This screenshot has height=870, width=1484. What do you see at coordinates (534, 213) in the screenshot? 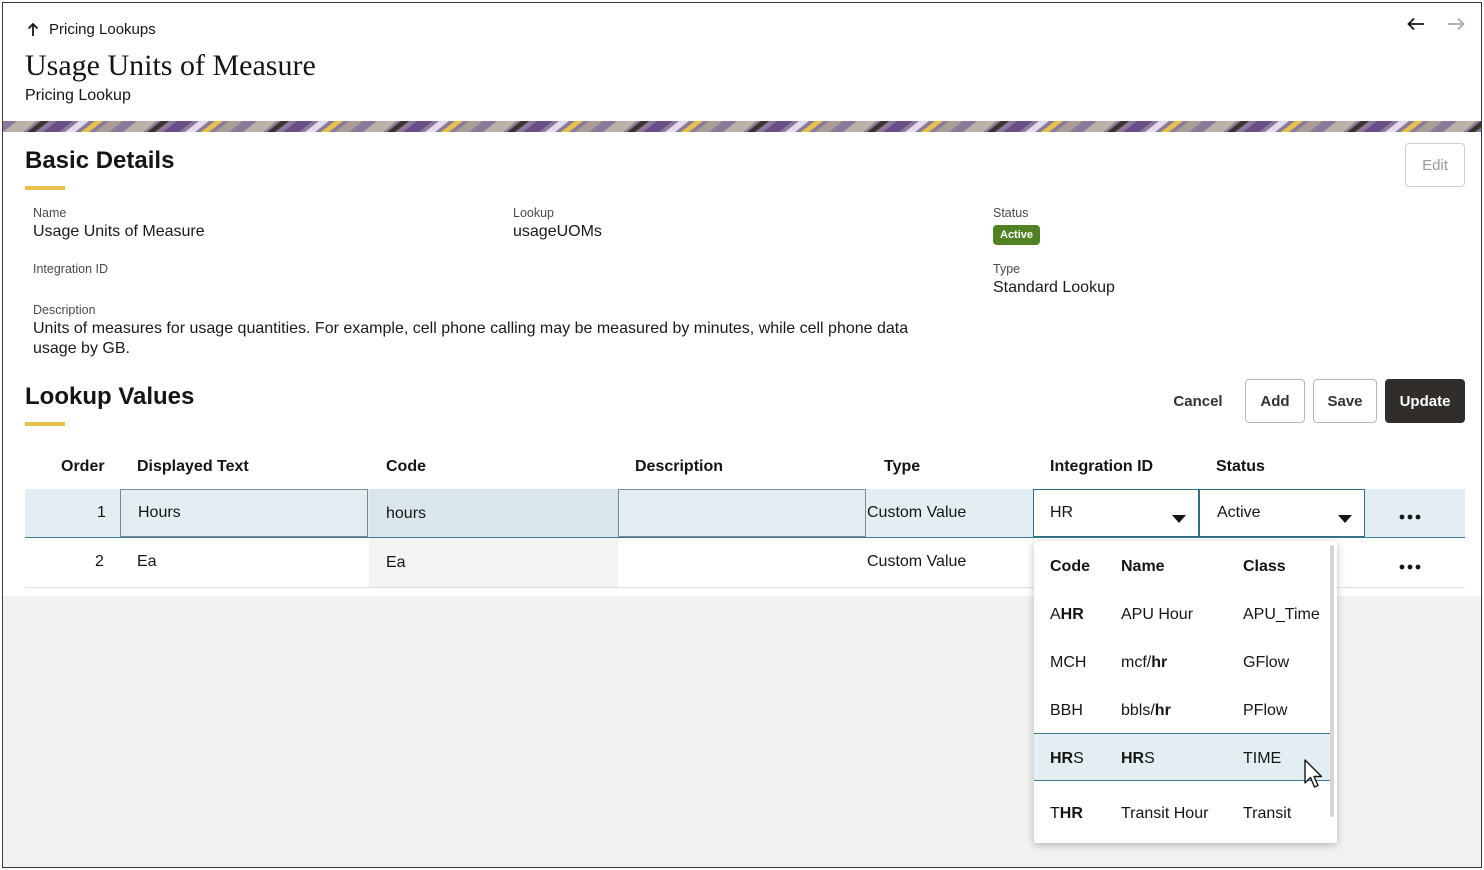
I see `lookup-label: Lookup` at bounding box center [534, 213].